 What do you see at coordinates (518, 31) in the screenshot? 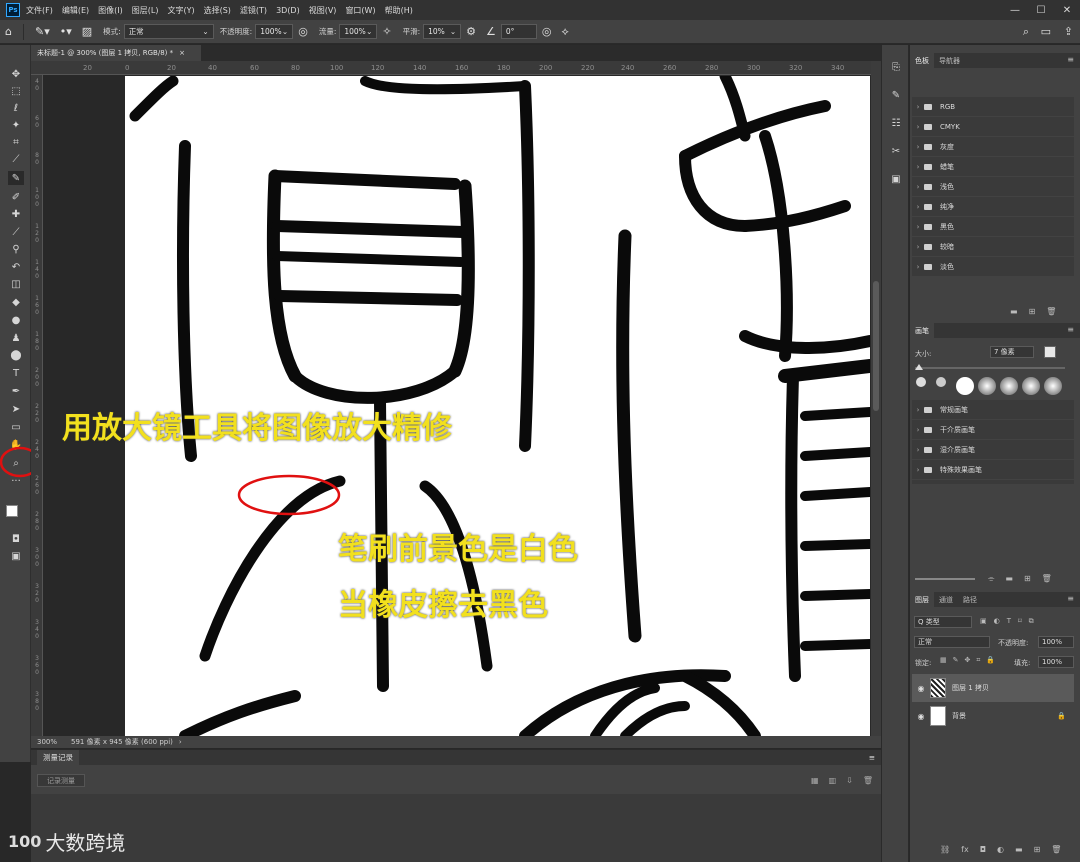
I see `angle-input: 0°` at bounding box center [518, 31].